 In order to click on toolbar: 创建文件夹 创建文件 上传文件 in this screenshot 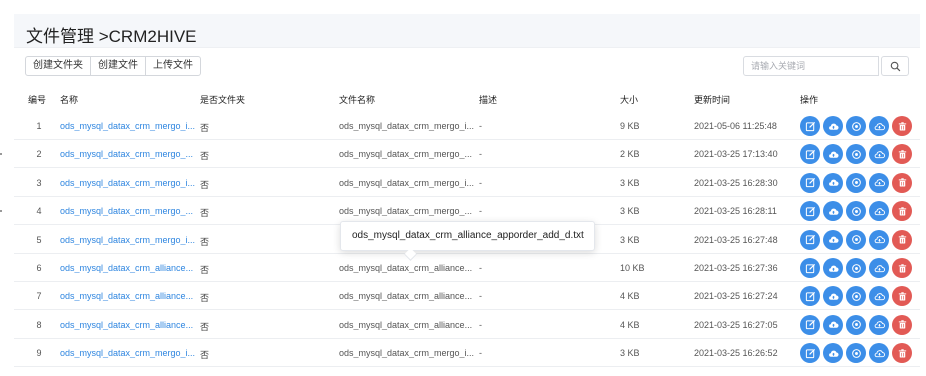, I will do `click(113, 66)`.